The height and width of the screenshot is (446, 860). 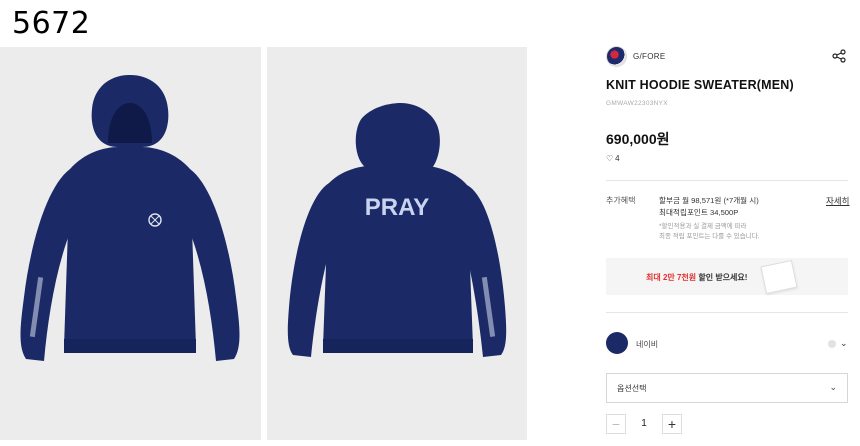 I want to click on coupon-banner: 최대 2만 7천원 할인 받으세요!, so click(x=727, y=276).